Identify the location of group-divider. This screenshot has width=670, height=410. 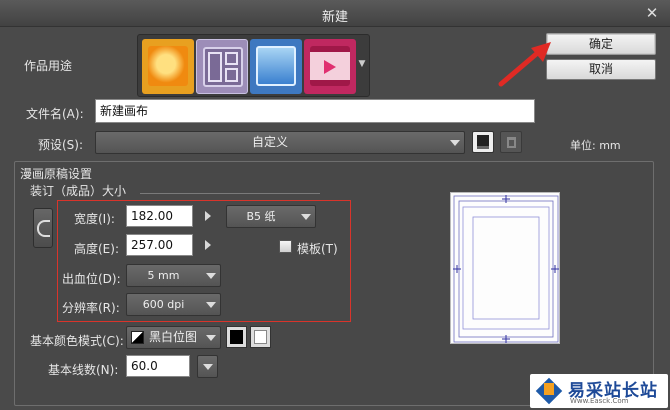
(230, 193).